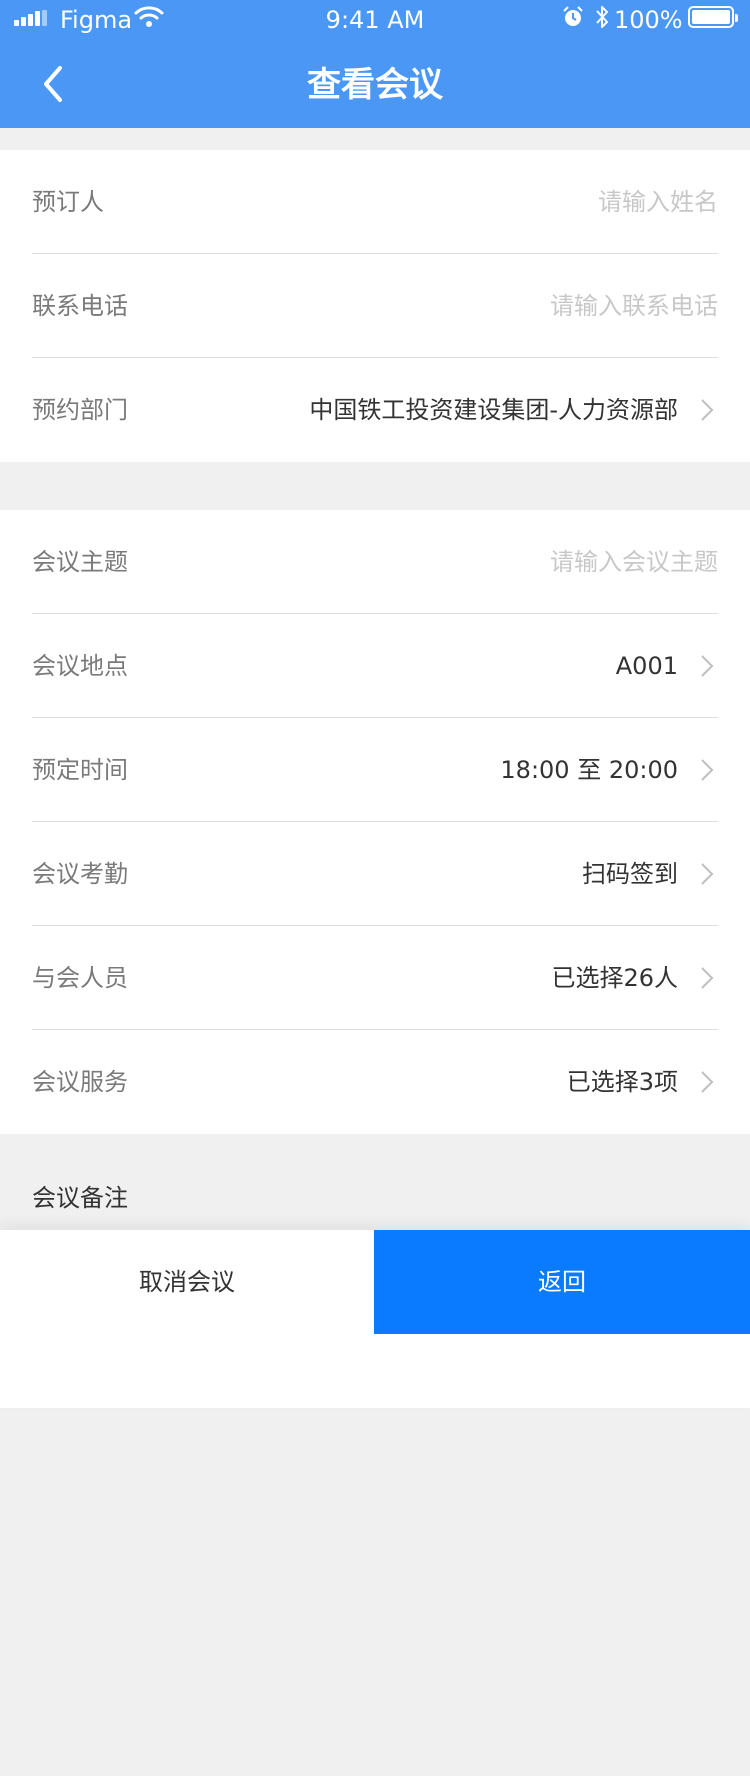 This screenshot has height=1776, width=750. I want to click on contact-phone-label: 联系电话, so click(80, 306).